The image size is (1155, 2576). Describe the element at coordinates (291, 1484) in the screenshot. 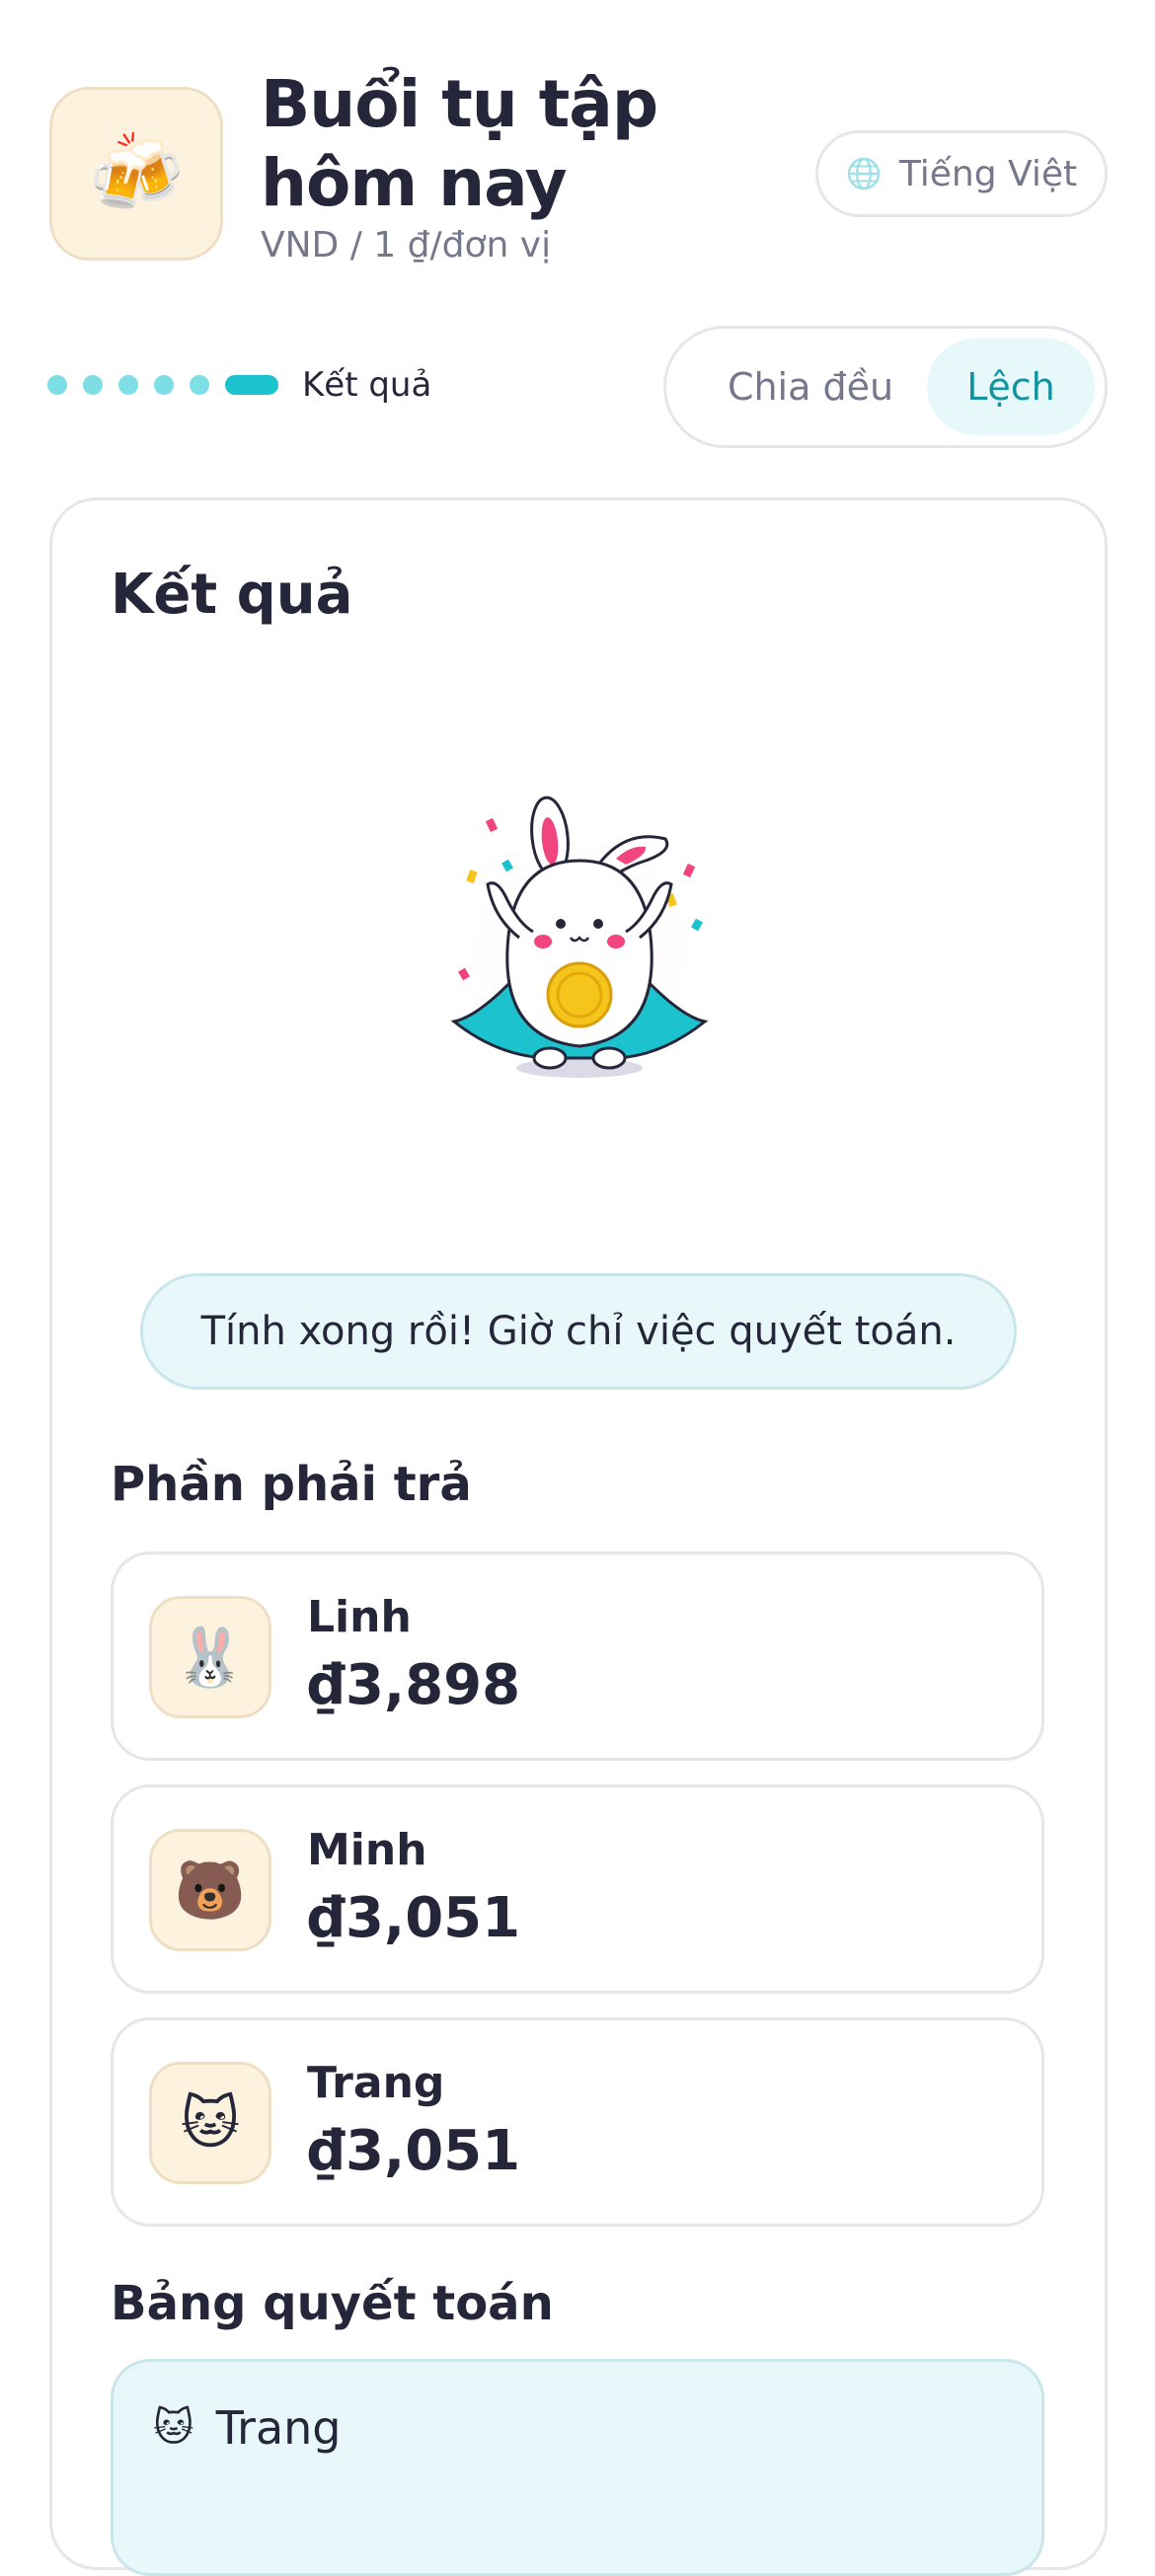

I see `owed-section-title: Phần phải trả` at that location.